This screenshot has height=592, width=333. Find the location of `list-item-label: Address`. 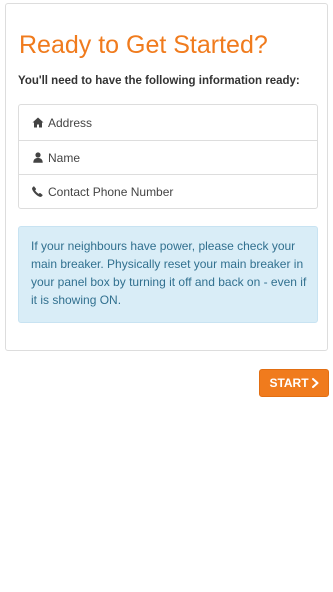

list-item-label: Address is located at coordinates (70, 122).